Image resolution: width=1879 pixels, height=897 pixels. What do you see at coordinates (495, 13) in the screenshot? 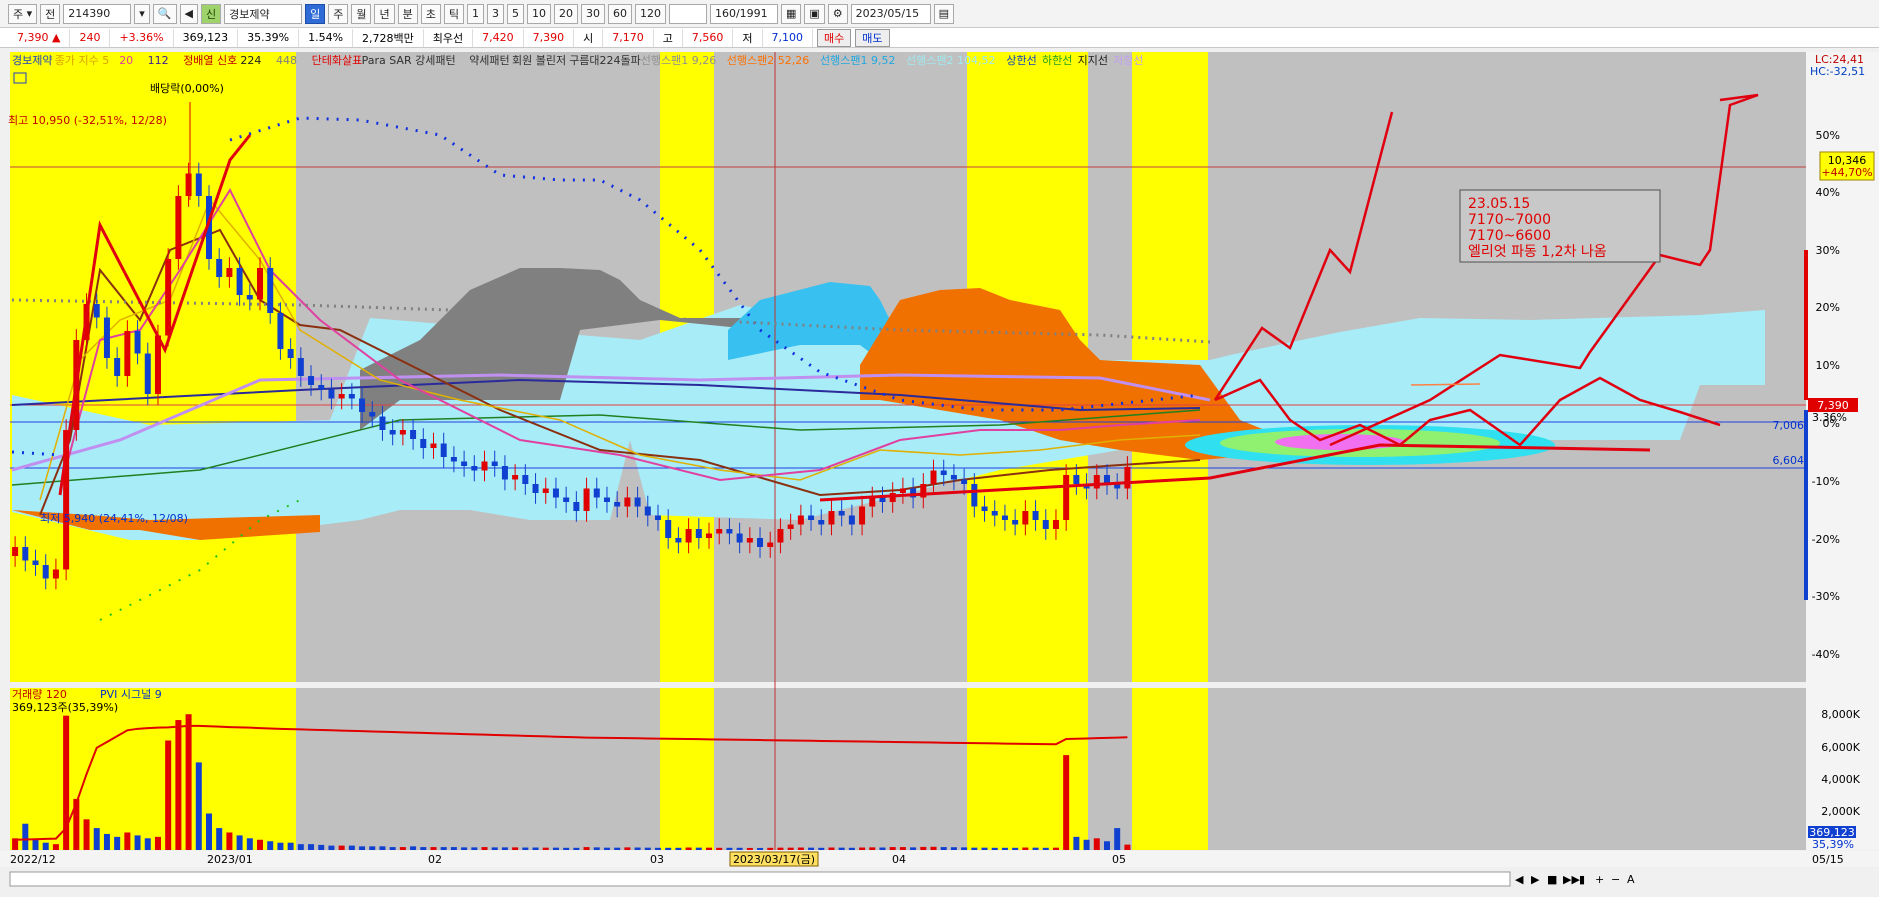
I see `number-3: 3` at bounding box center [495, 13].